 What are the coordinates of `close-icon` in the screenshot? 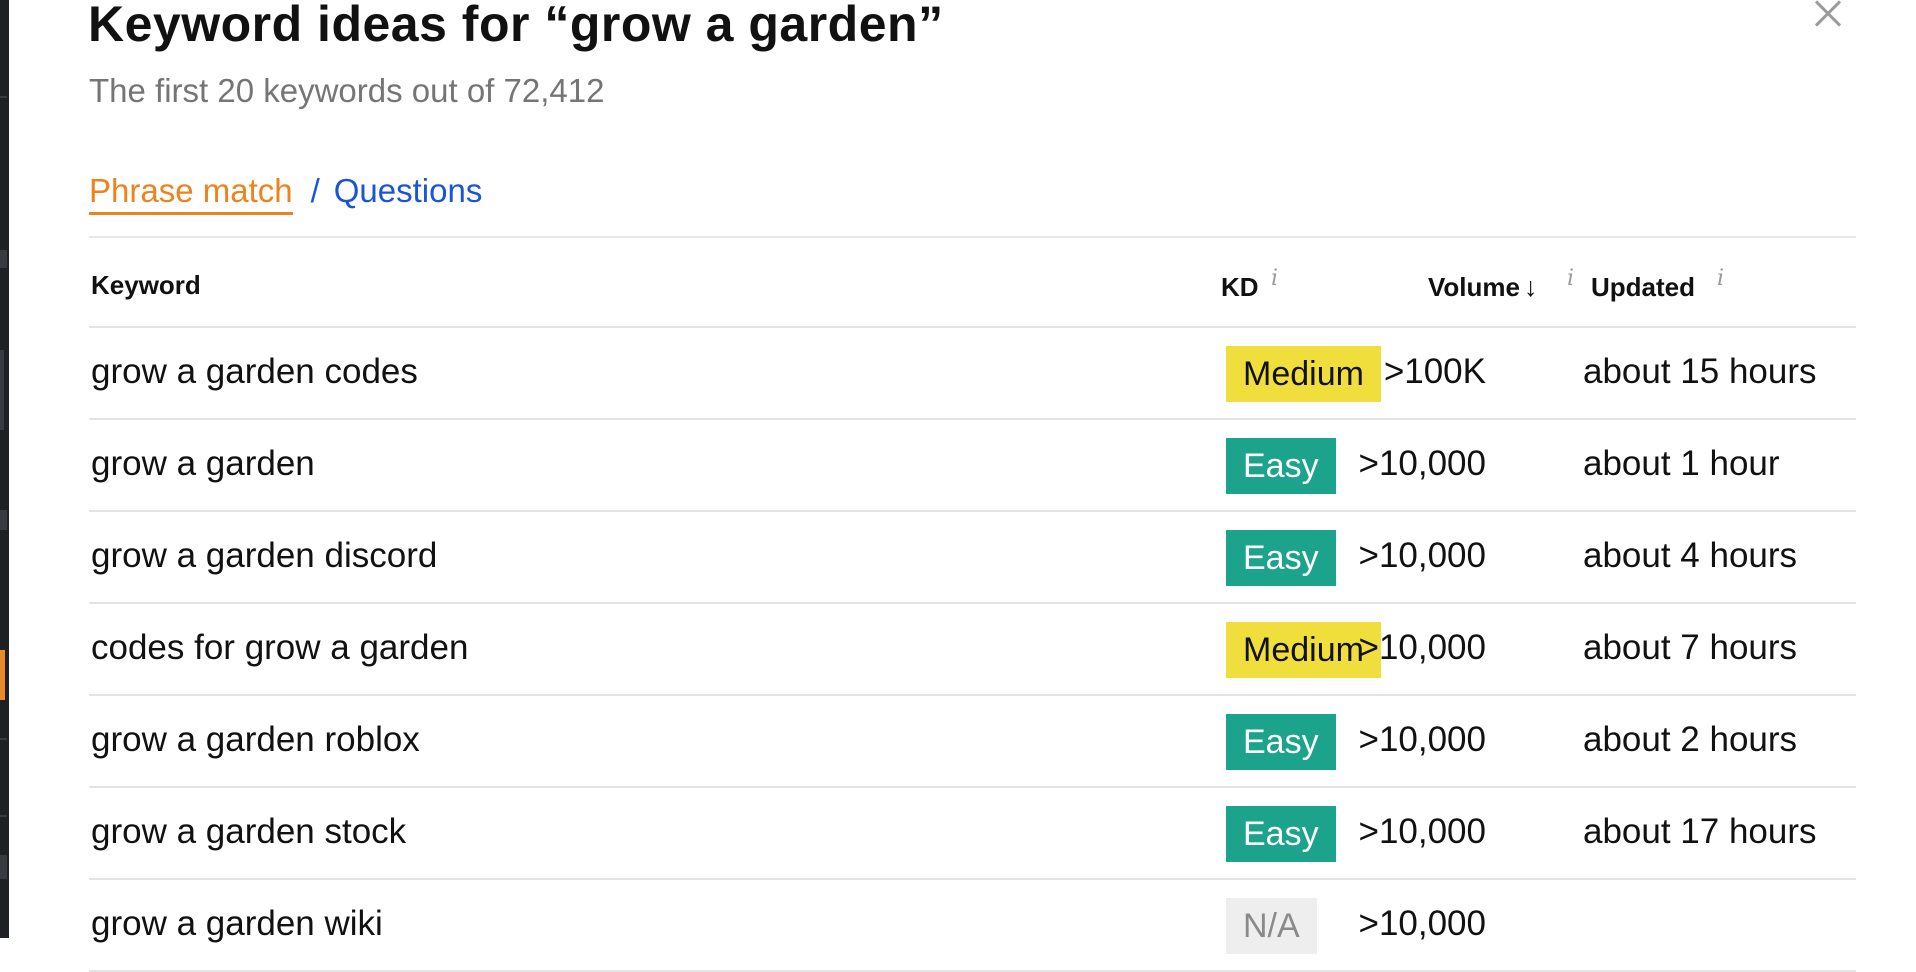 It's located at (1827, 18).